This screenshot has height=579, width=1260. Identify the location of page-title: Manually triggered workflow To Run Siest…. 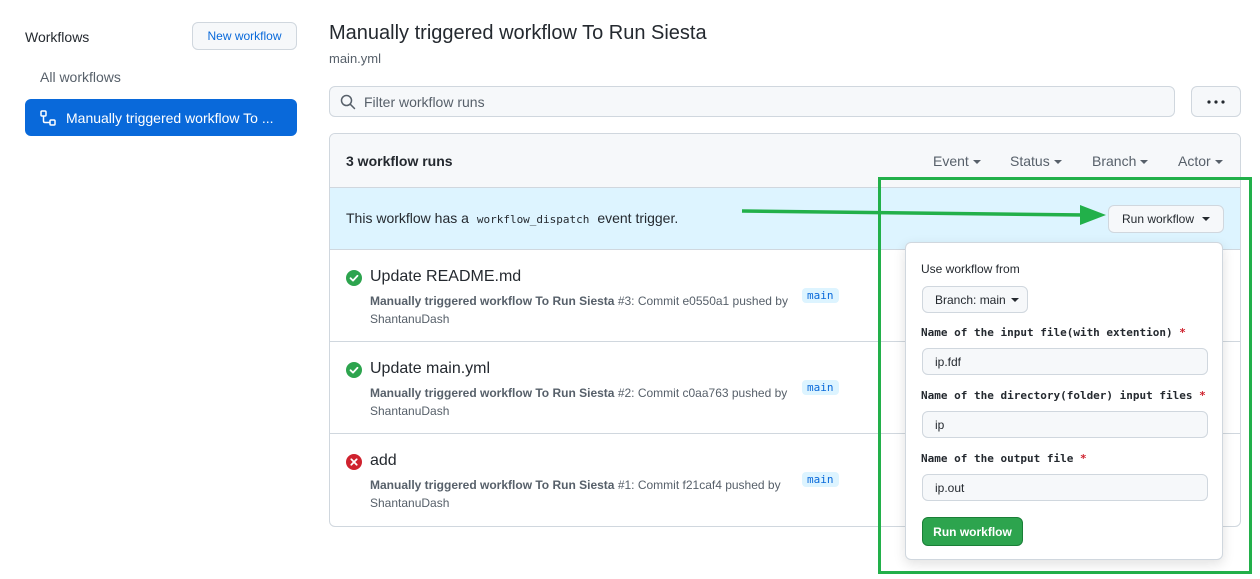
(518, 33).